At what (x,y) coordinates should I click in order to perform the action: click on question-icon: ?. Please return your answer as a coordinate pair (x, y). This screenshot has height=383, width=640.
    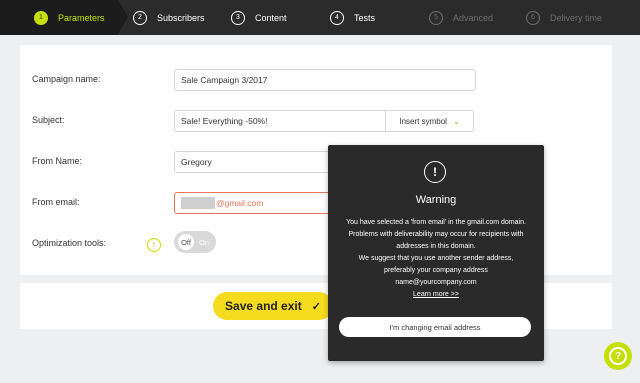
    Looking at the image, I should click on (618, 356).